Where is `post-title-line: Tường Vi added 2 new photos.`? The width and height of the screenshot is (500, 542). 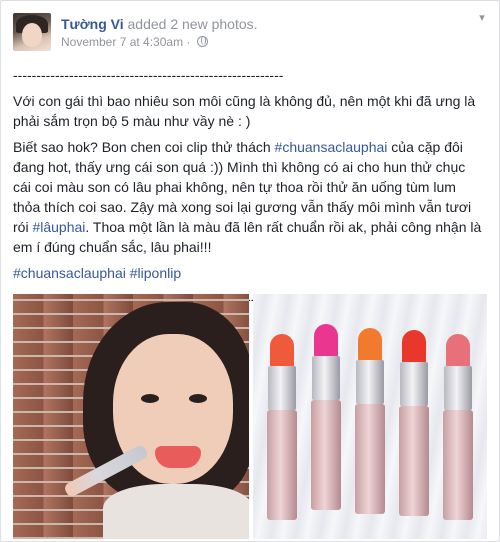
post-title-line: Tường Vi added 2 new photos. is located at coordinates (159, 24).